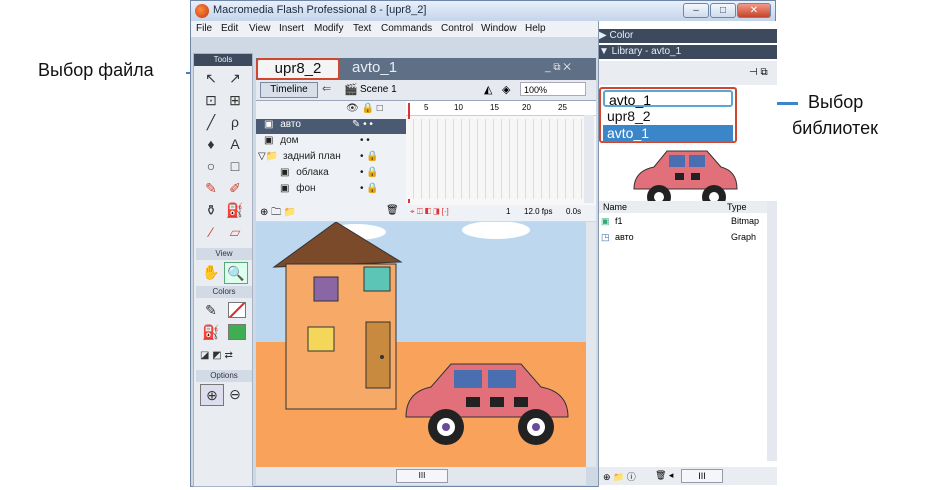 This screenshot has height=490, width=937. Describe the element at coordinates (758, 72) in the screenshot. I see `pin-icon: ⊣ ⧉` at that location.